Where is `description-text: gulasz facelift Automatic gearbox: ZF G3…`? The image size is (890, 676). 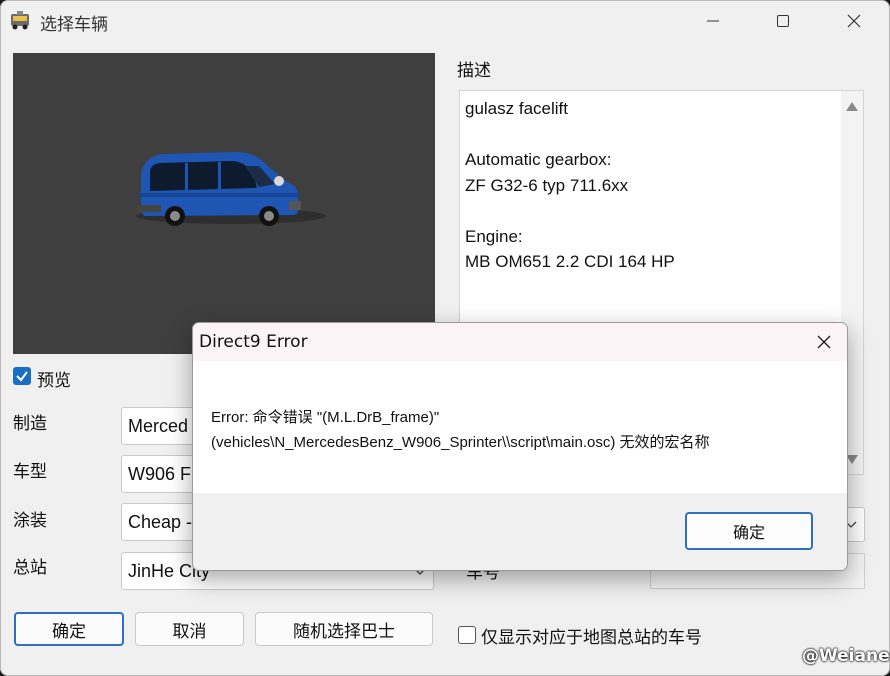
description-text: gulasz facelift Automatic gearbox: ZF G3… is located at coordinates (570, 185).